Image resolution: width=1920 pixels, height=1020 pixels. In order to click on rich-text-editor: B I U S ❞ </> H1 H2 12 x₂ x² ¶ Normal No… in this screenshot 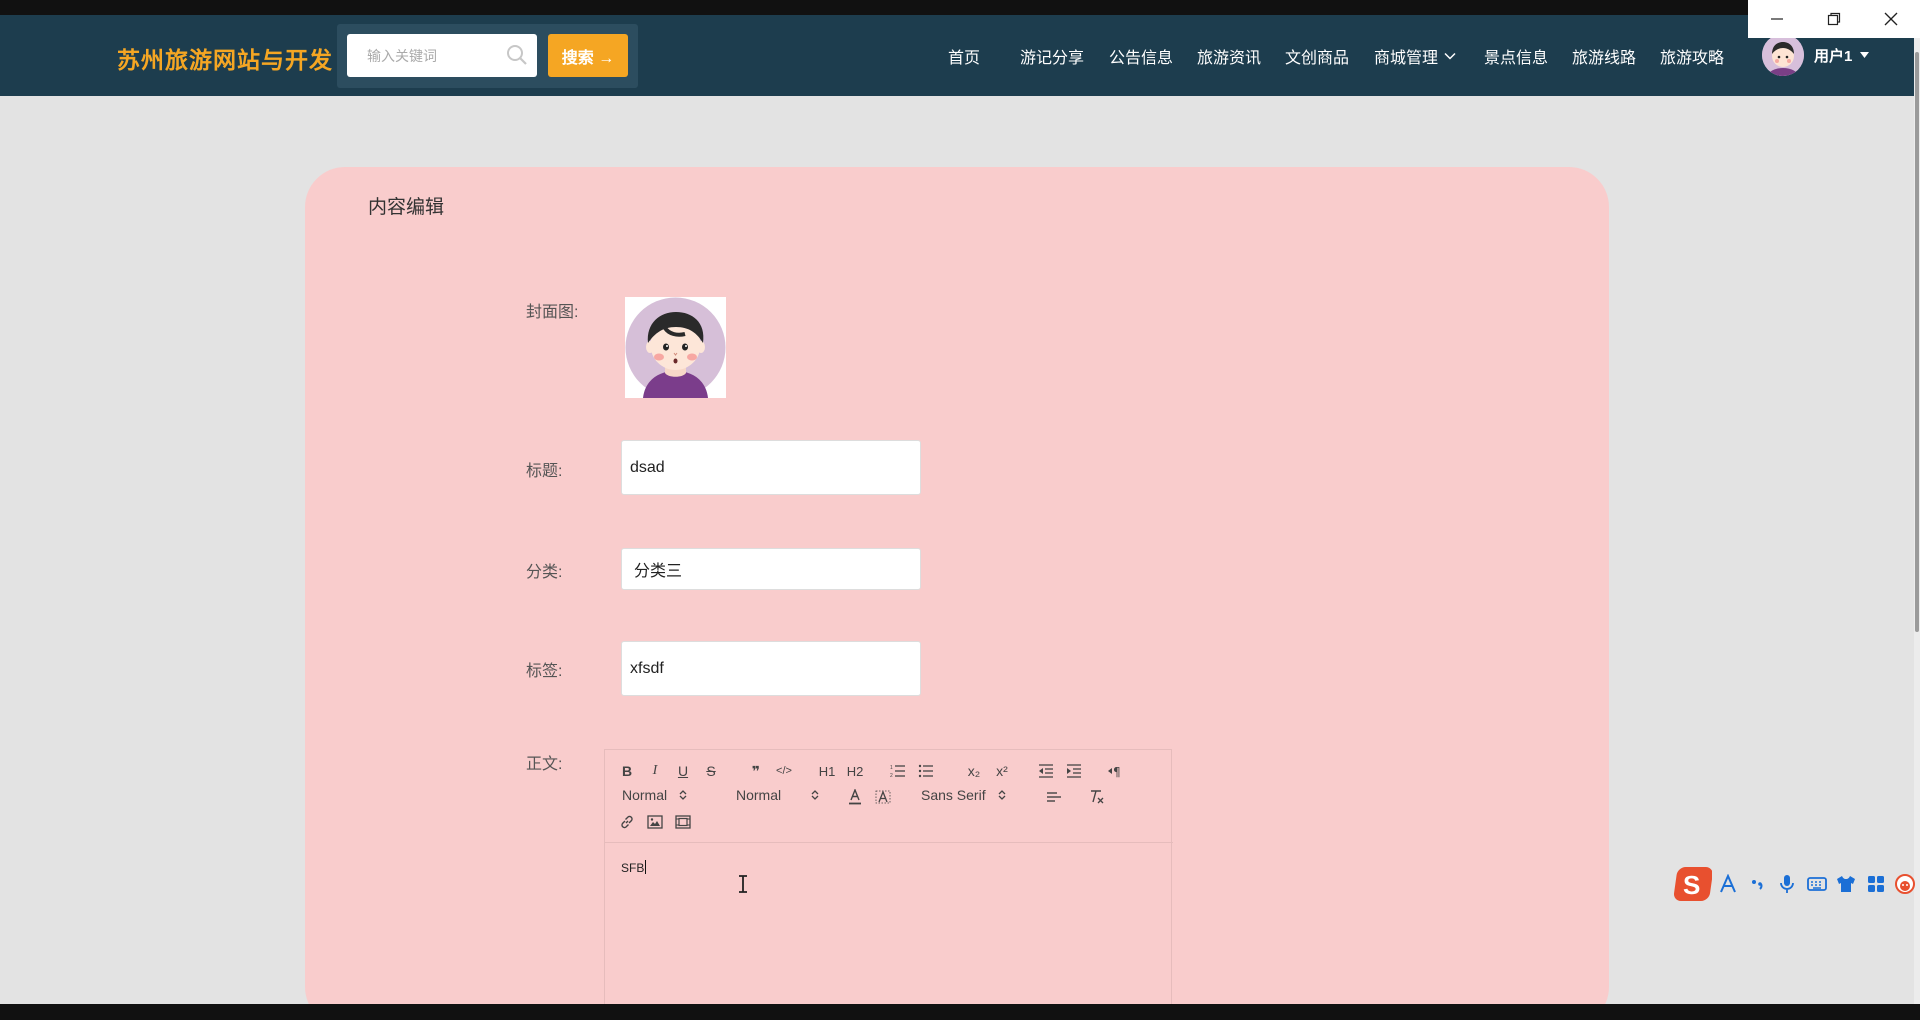, I will do `click(888, 884)`.